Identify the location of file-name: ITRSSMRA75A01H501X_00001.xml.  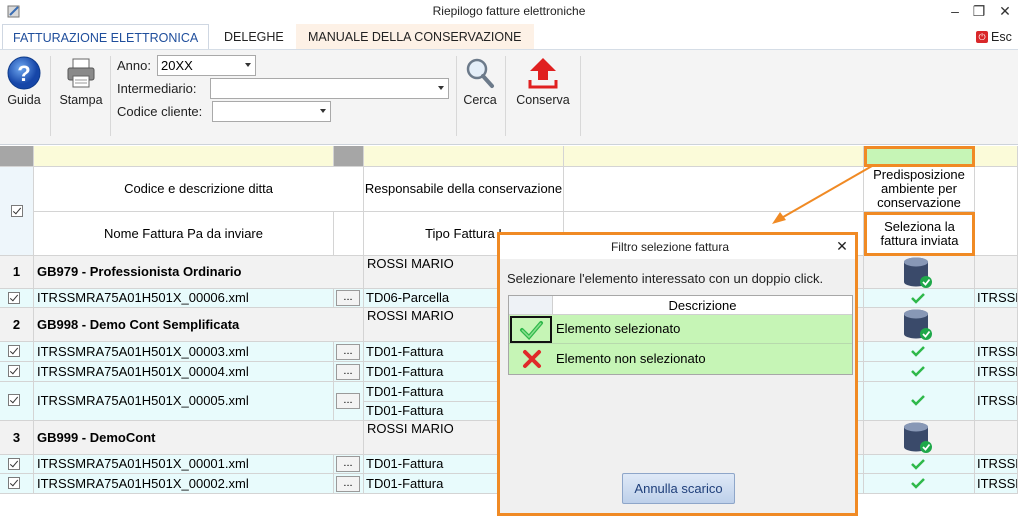
(184, 464).